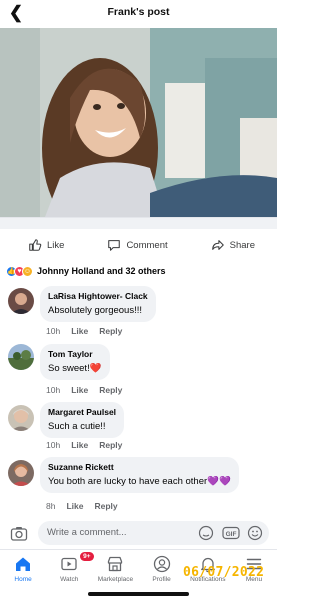 The image size is (320, 599). What do you see at coordinates (51, 506) in the screenshot?
I see `comment-time: 8h` at bounding box center [51, 506].